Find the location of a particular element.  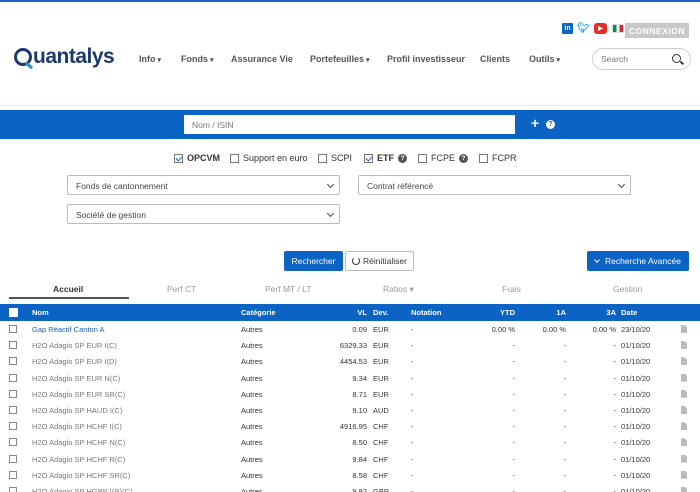

nav-item-profil-investisseur: Profil investisseur is located at coordinates (426, 59).